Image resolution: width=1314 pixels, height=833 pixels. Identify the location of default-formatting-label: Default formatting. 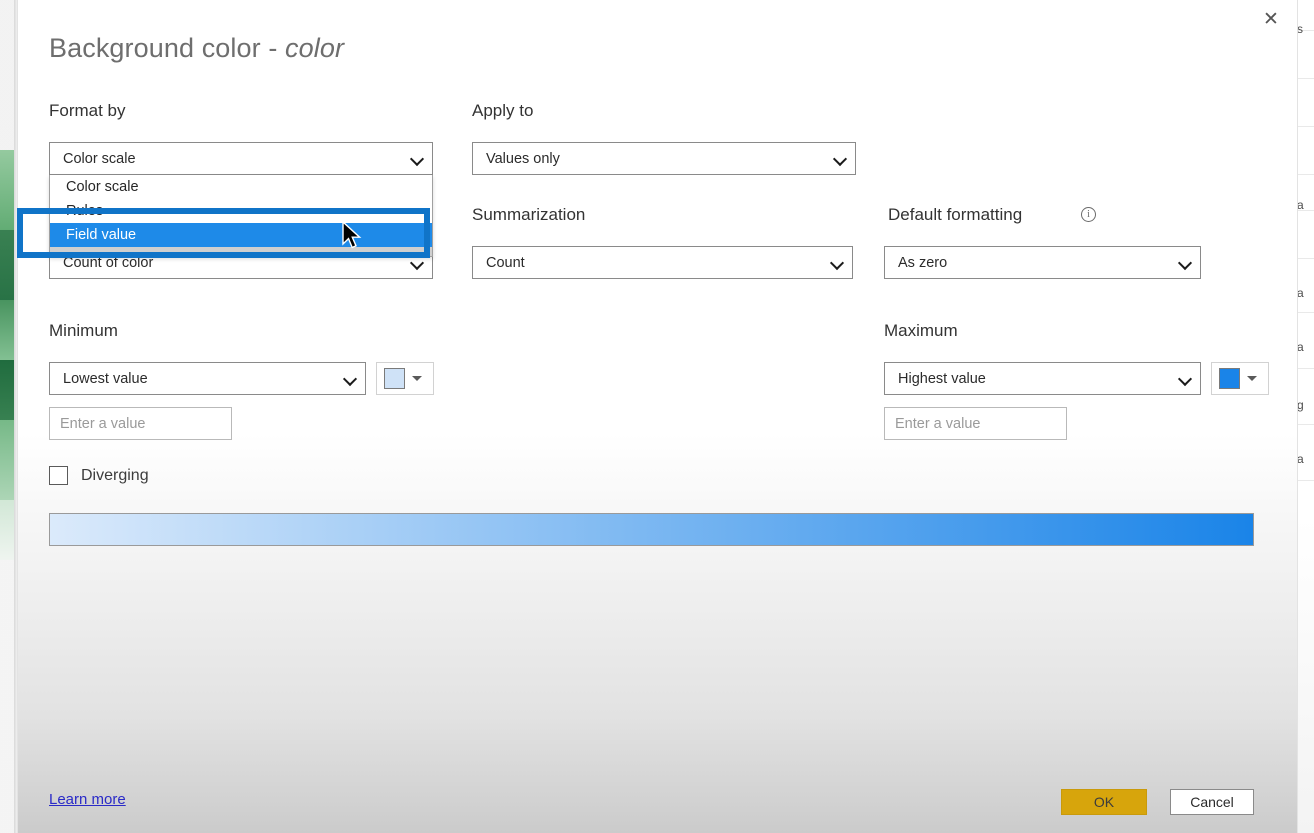
(955, 214).